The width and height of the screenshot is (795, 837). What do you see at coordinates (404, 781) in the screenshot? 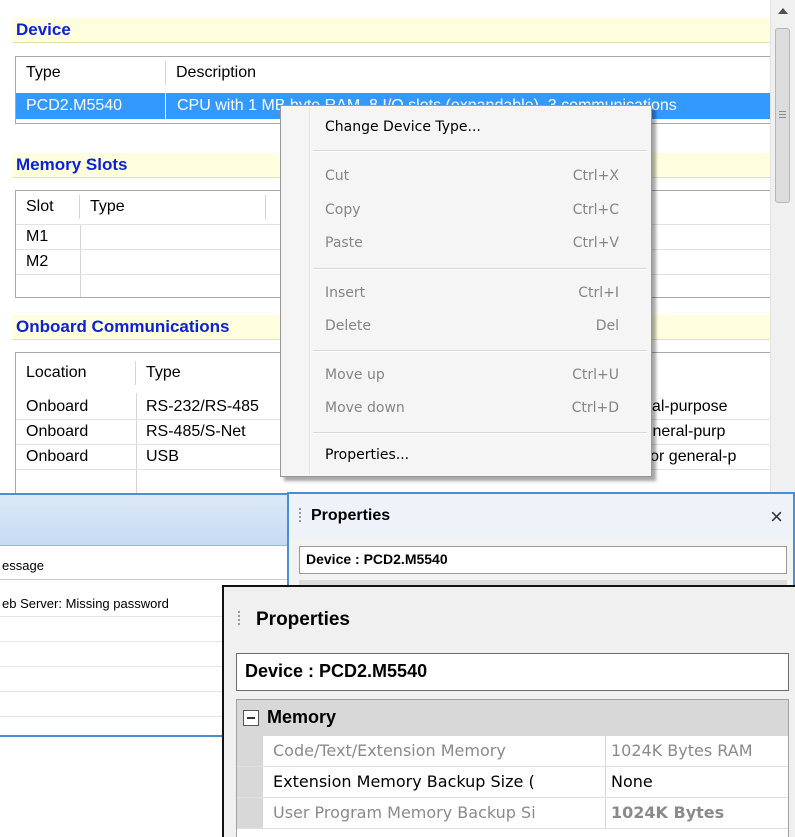
I see `property-name: Extension Memory Backup Size (` at bounding box center [404, 781].